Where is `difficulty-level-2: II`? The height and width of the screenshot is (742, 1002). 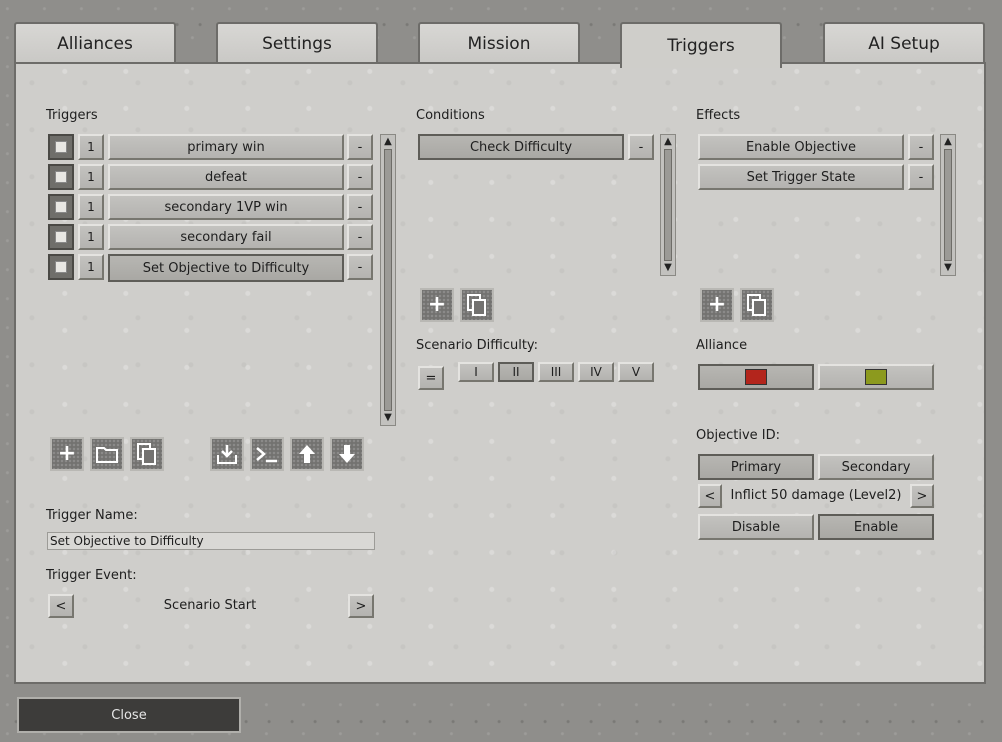 difficulty-level-2: II is located at coordinates (516, 372).